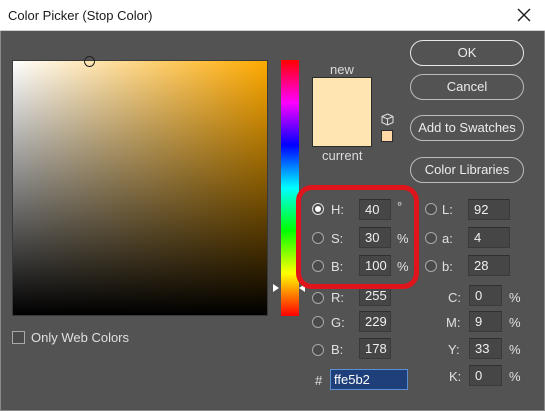 The height and width of the screenshot is (411, 545). I want to click on green-label: G:, so click(338, 322).